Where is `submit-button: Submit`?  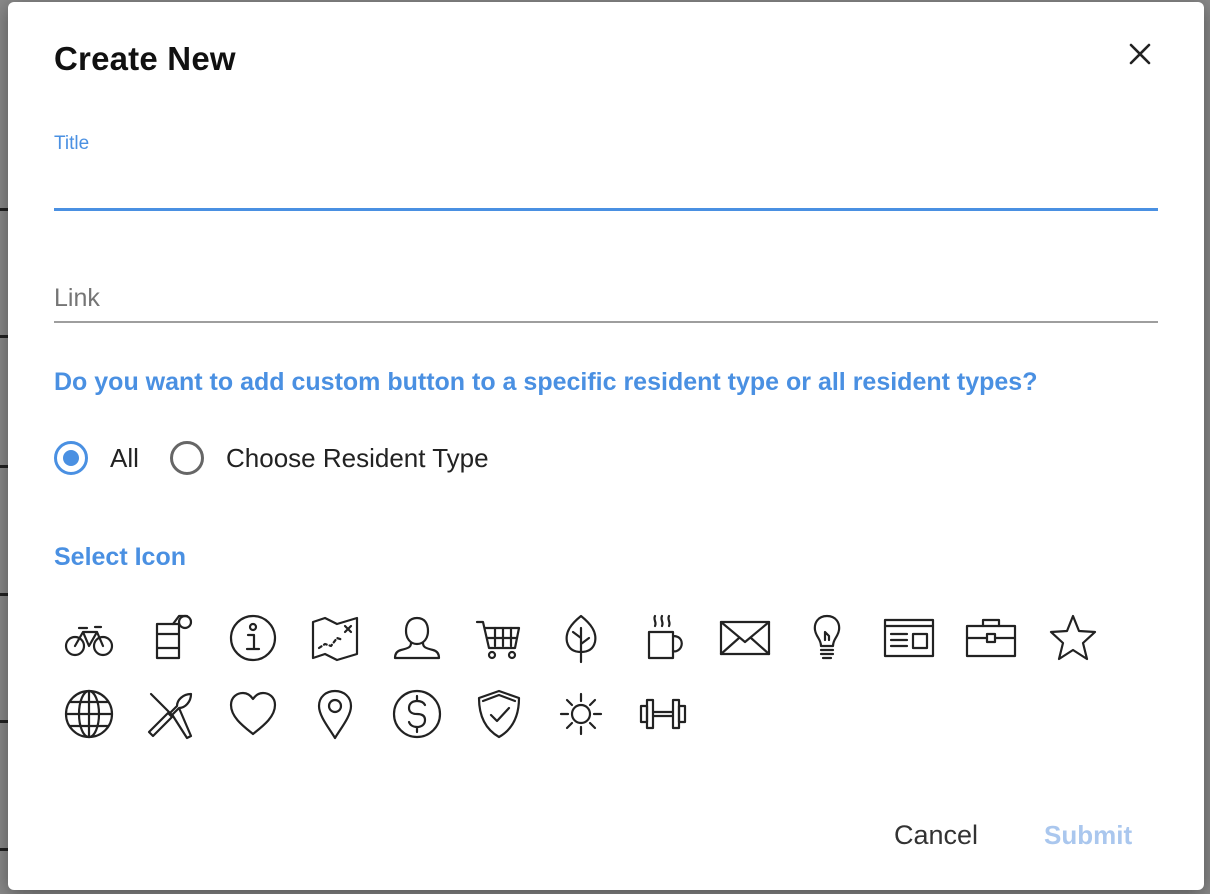
submit-button: Submit is located at coordinates (1088, 835).